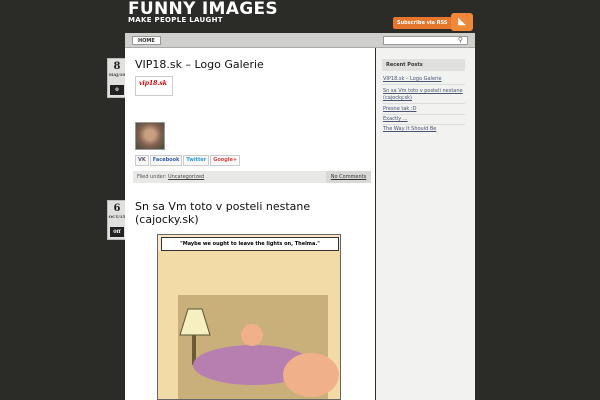 The height and width of the screenshot is (400, 600). What do you see at coordinates (199, 64) in the screenshot?
I see `post-title: VIP18.sk – Logo Galerie` at bounding box center [199, 64].